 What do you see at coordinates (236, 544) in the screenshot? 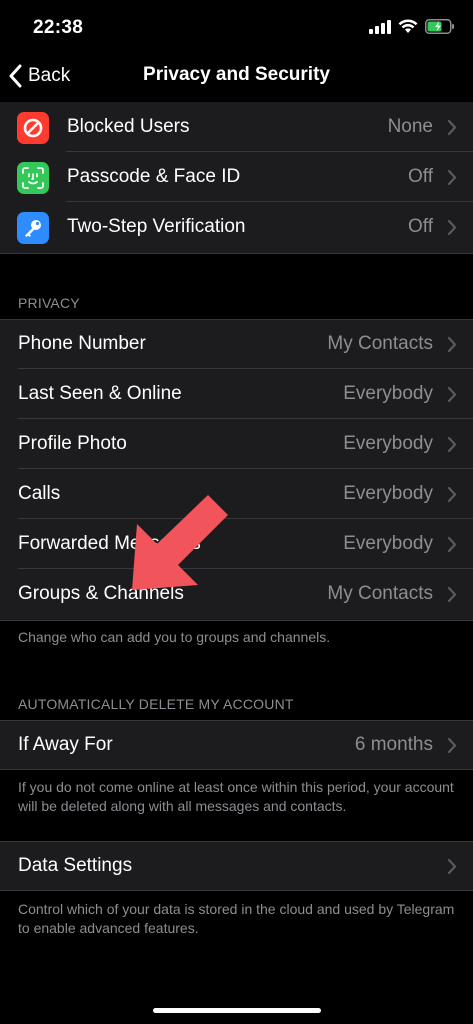
I see `forwarded-messages-row: Forwarded Messages Everybody` at bounding box center [236, 544].